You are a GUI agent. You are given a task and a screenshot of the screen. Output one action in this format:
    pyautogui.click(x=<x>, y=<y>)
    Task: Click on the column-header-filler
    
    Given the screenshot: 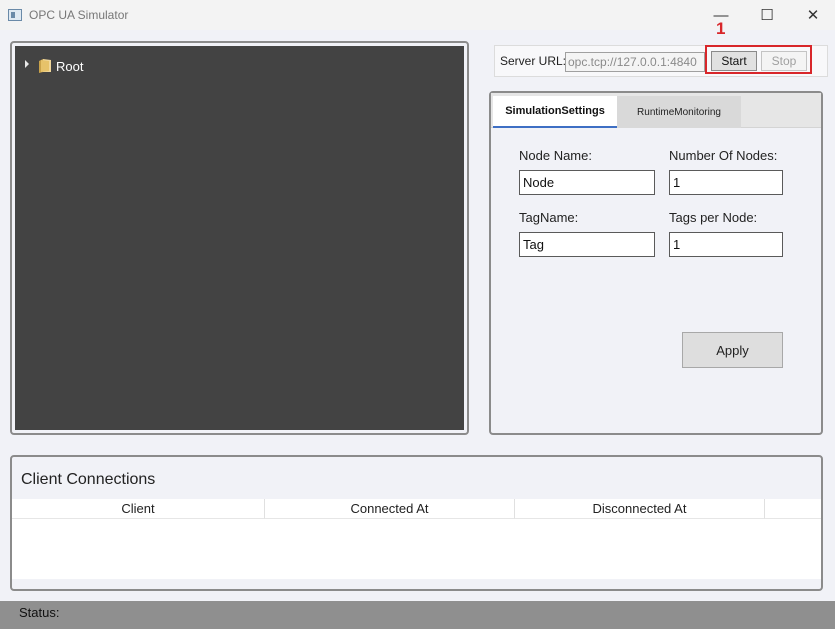 What is the action you would take?
    pyautogui.click(x=793, y=509)
    